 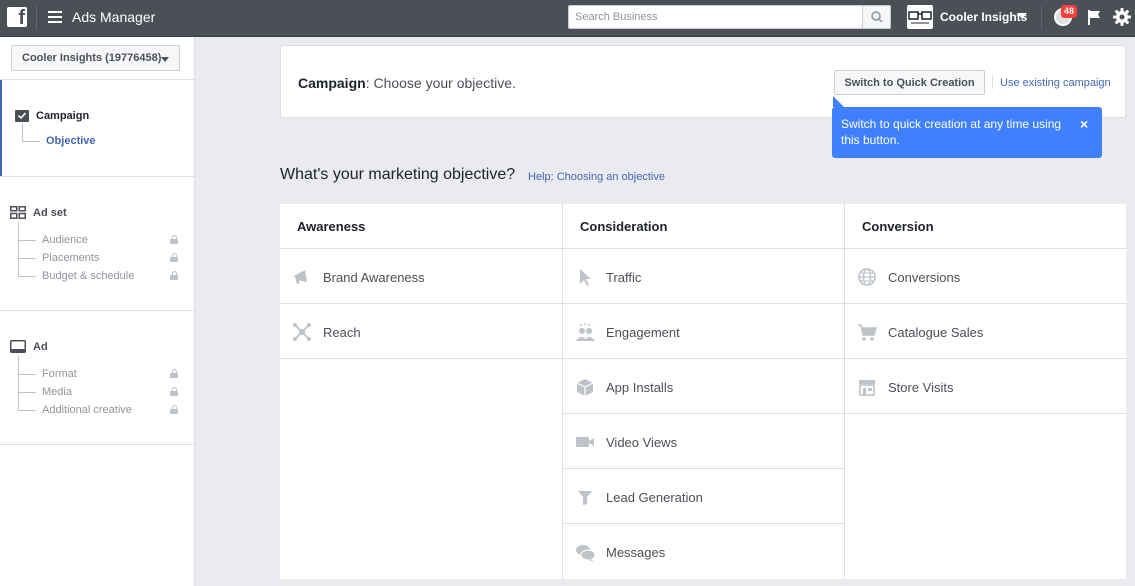 I want to click on objective-label: Traffic, so click(x=624, y=277).